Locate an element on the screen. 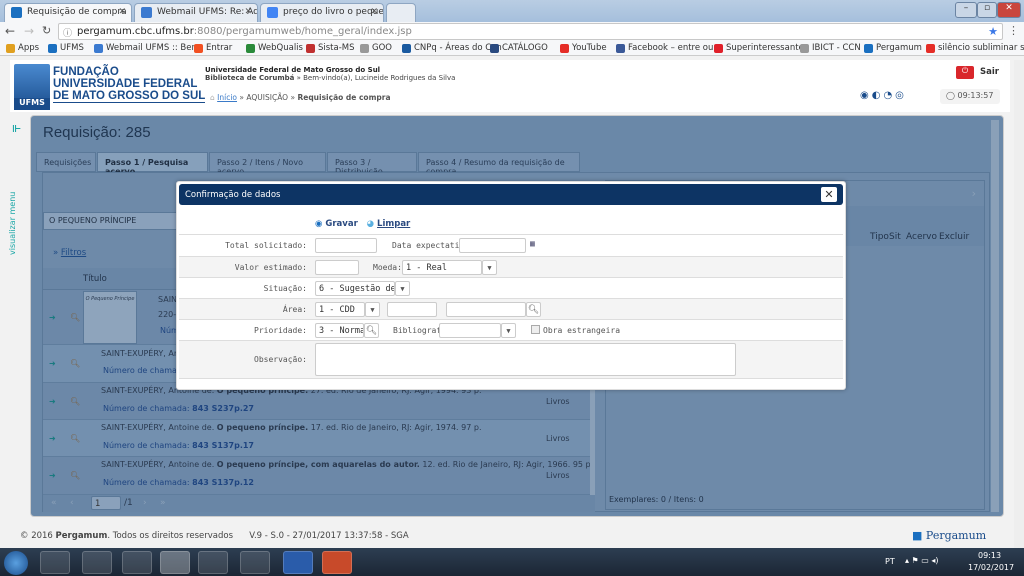 The image size is (1024, 576). chrome-taskbar-icon is located at coordinates (175, 562).